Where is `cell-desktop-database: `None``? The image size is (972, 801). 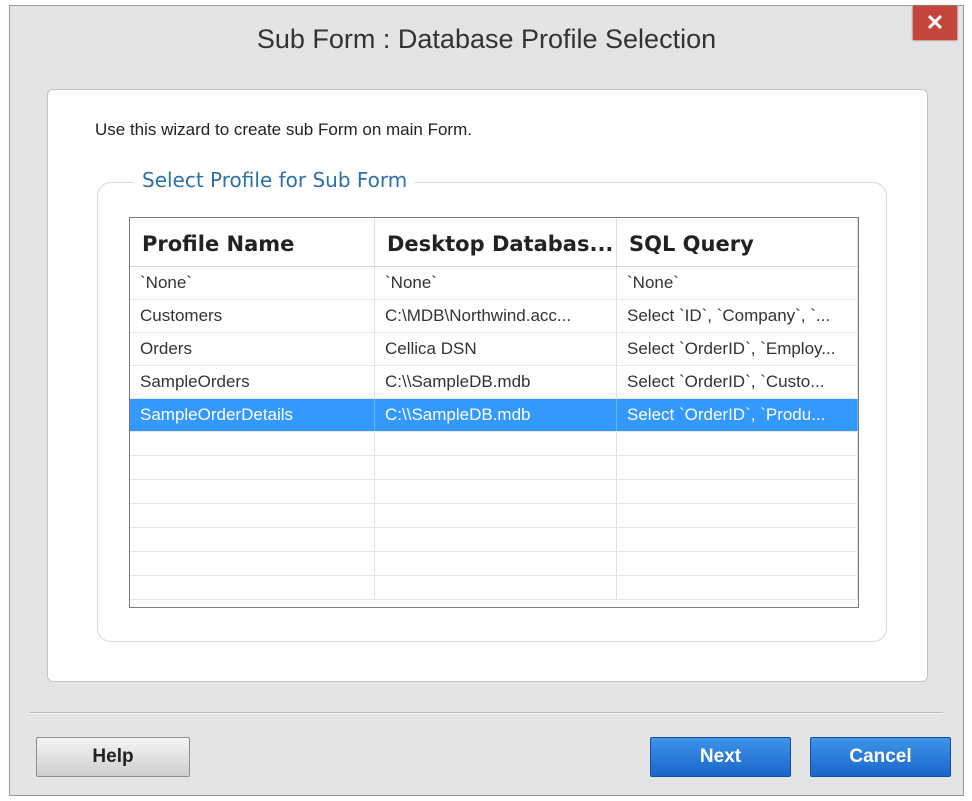
cell-desktop-database: `None` is located at coordinates (496, 283).